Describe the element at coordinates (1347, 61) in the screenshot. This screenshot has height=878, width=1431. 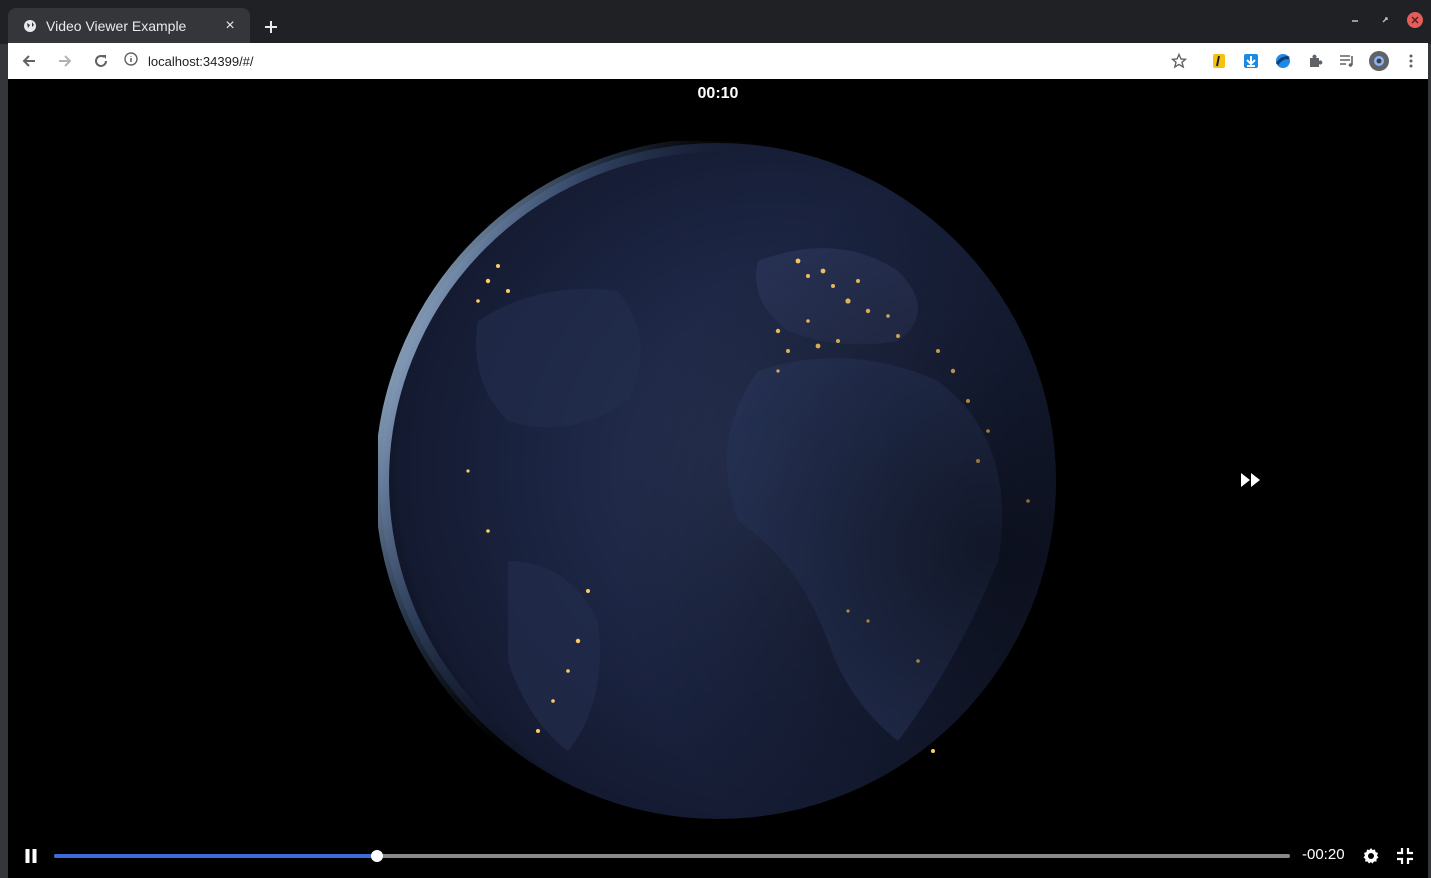
I see `media-queue-icon` at that location.